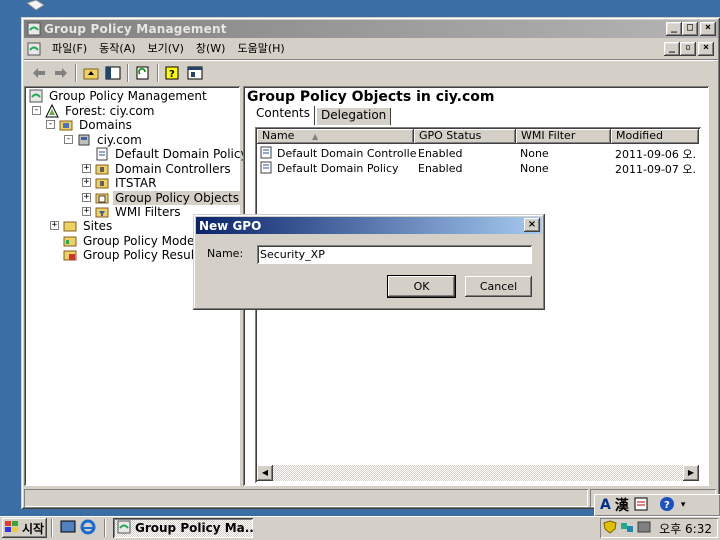 This screenshot has width=720, height=540. Describe the element at coordinates (335, 136) in the screenshot. I see `column-header-name: Name ▲` at that location.